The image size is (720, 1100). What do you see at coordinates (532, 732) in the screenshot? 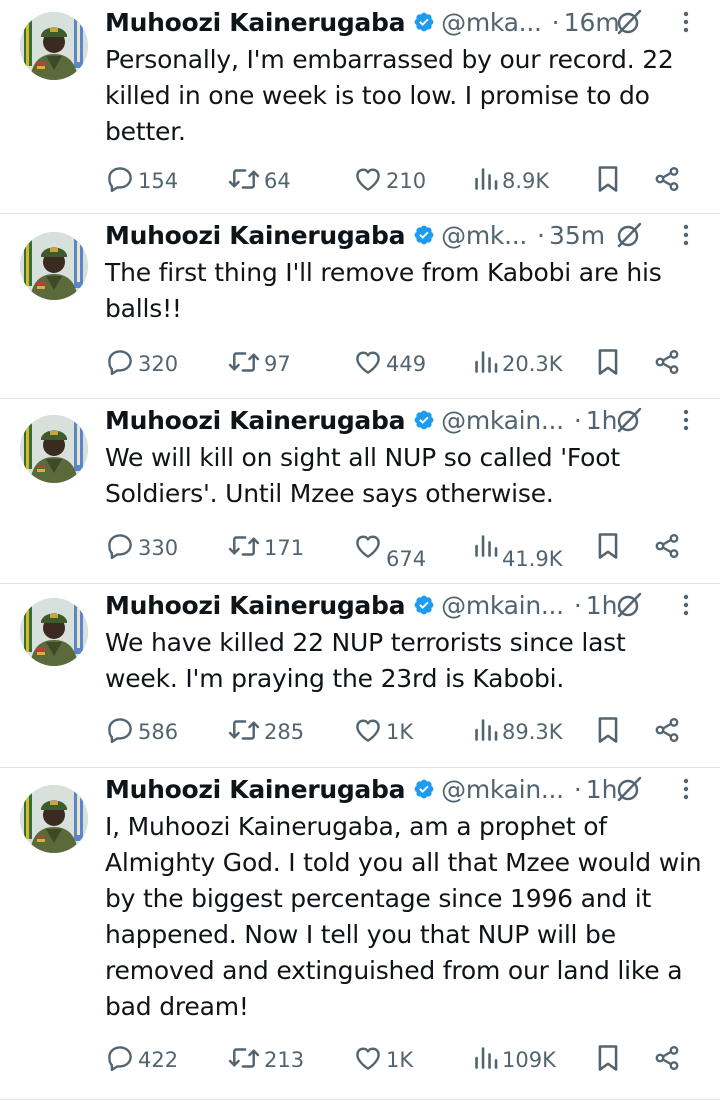
I see `views-count: 89.3K` at bounding box center [532, 732].